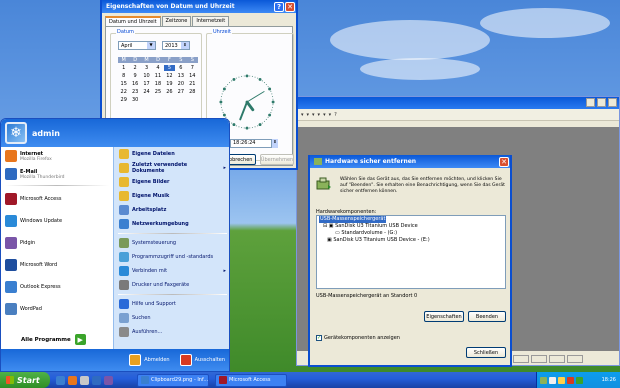 The image size is (620, 388). Describe the element at coordinates (96, 380) in the screenshot. I see `thunderbird-icon` at that location.